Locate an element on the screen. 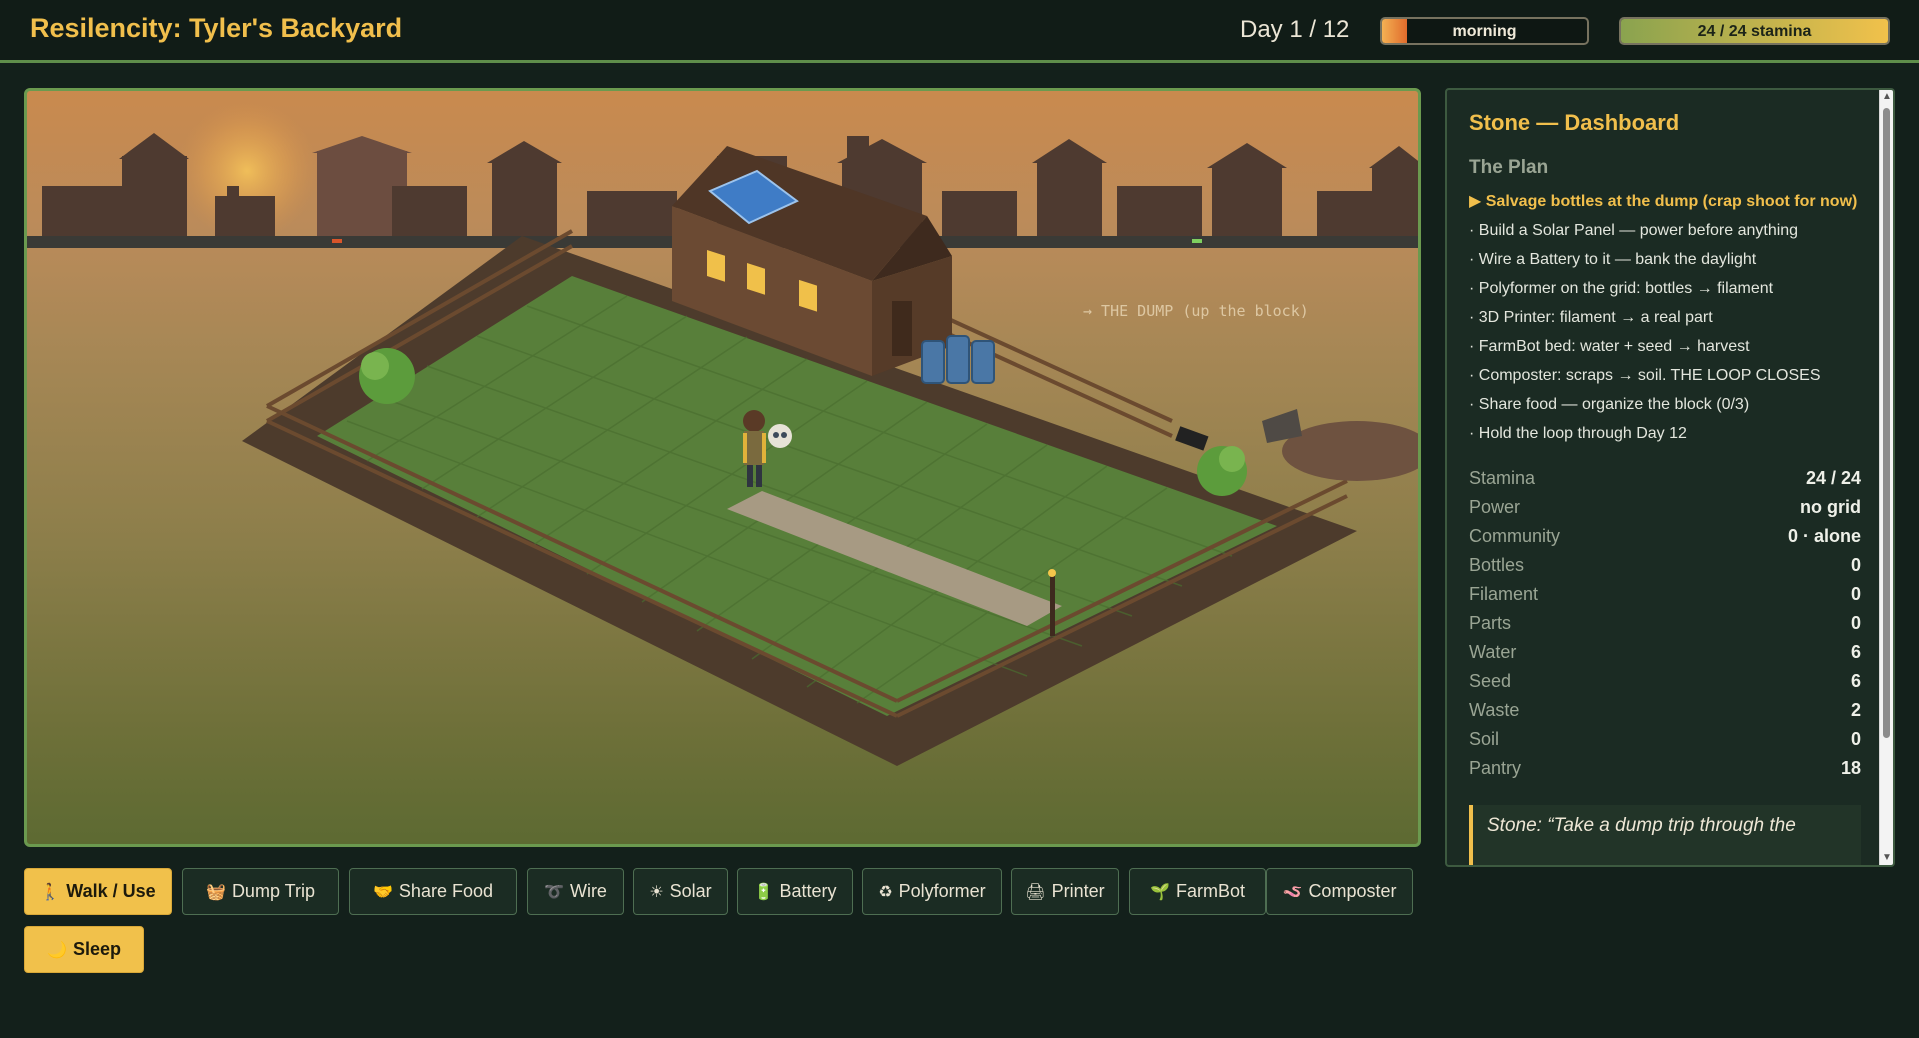 The width and height of the screenshot is (1919, 1038). wire-button: ➰ Wire is located at coordinates (575, 891).